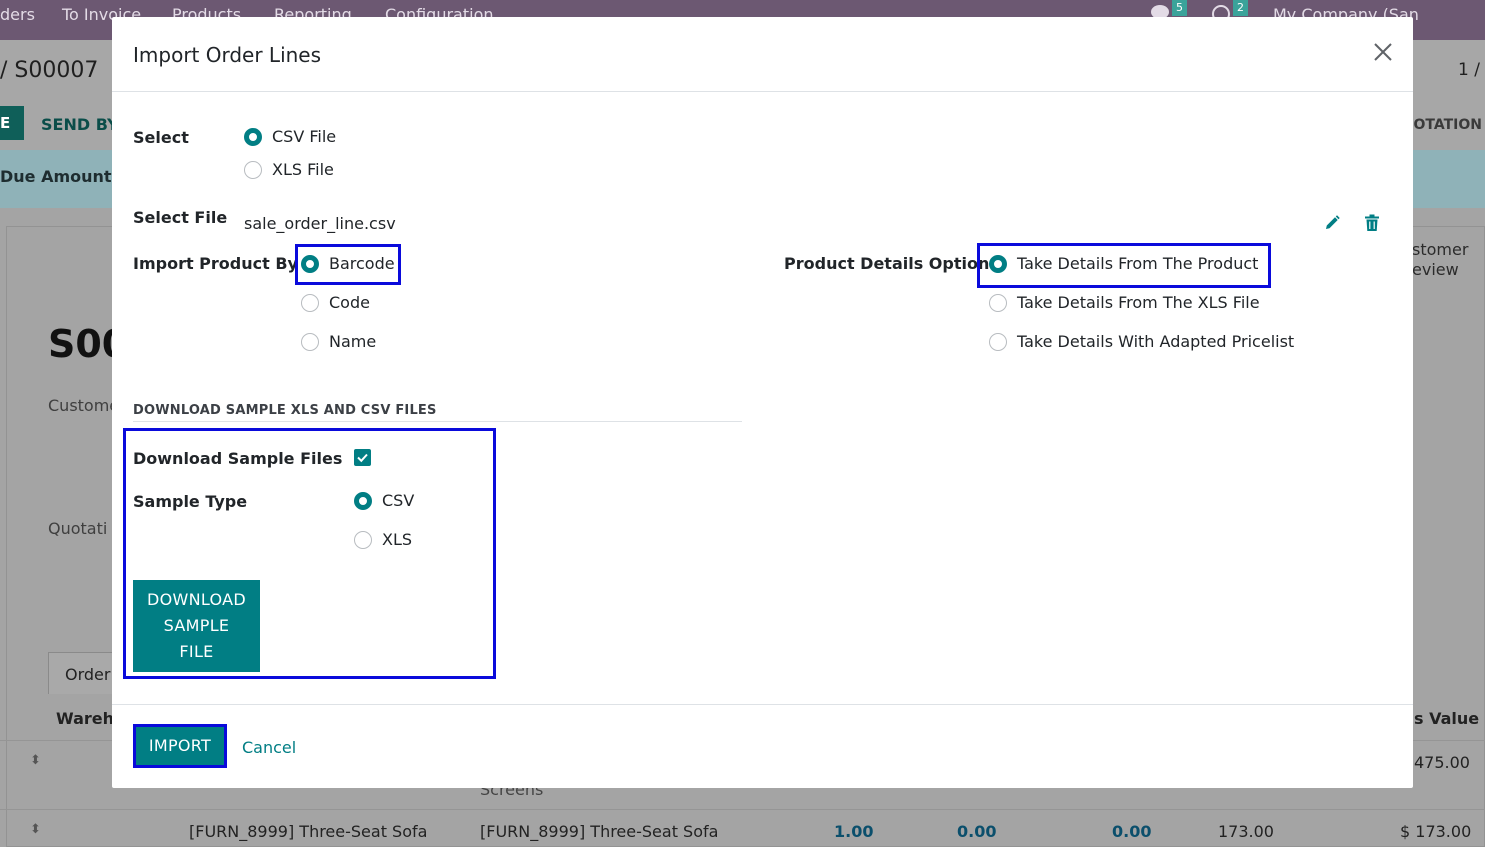  Describe the element at coordinates (180, 746) in the screenshot. I see `import-button: IMPORT` at that location.